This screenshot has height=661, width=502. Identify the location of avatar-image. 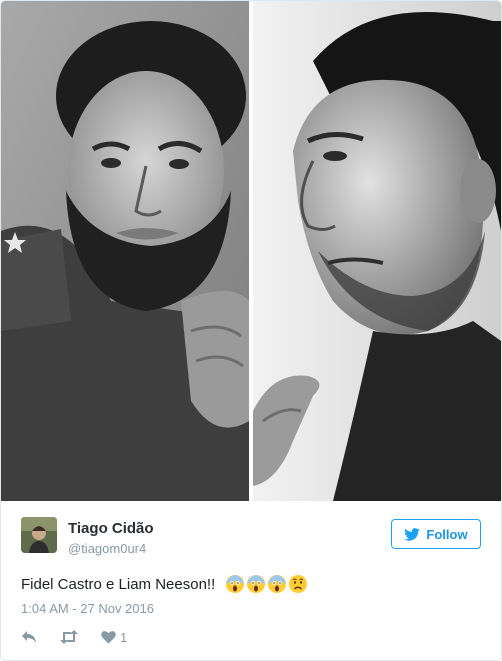
(39, 535).